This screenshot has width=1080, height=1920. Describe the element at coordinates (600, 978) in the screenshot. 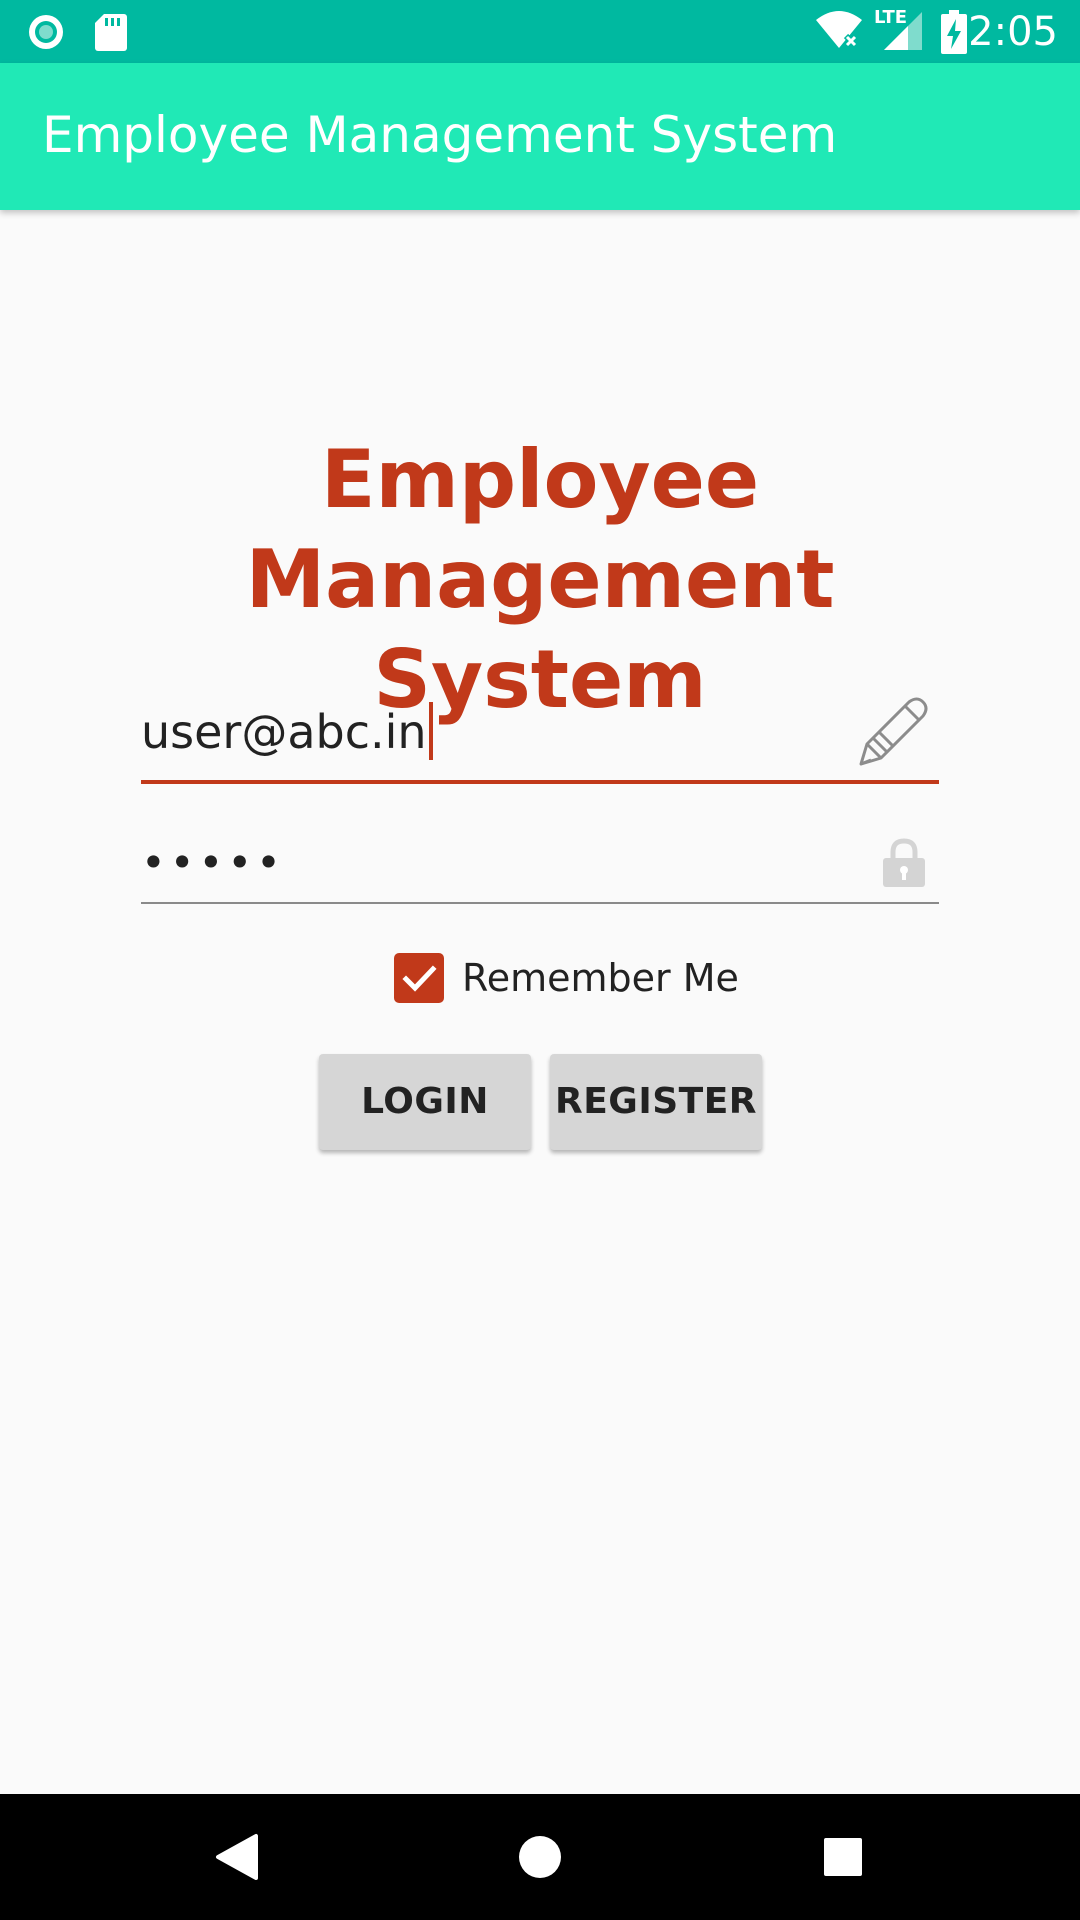

I see `remember-me-label: Remember Me` at that location.